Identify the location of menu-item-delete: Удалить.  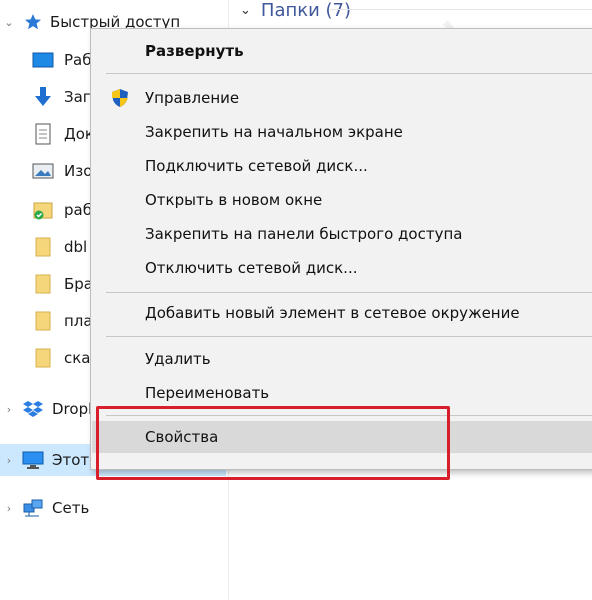
(342, 359).